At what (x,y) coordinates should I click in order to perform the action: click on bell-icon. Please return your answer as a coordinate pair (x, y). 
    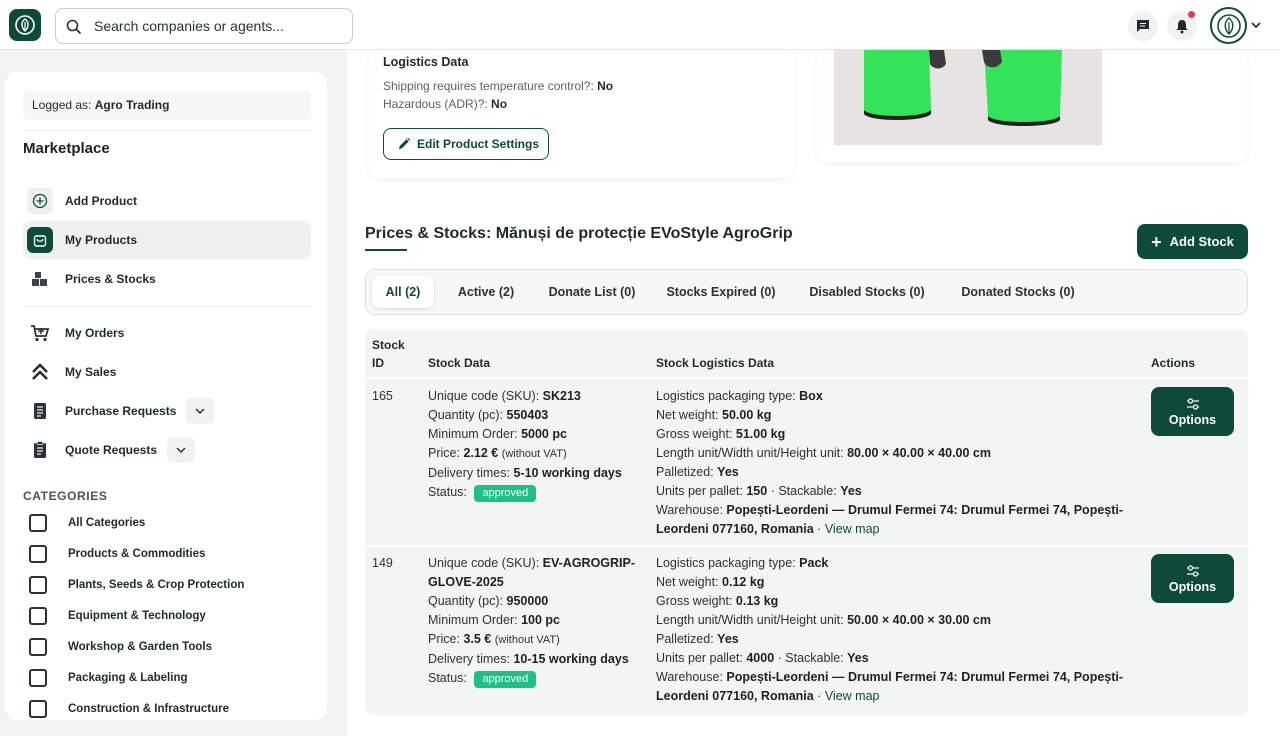
    Looking at the image, I should click on (1182, 26).